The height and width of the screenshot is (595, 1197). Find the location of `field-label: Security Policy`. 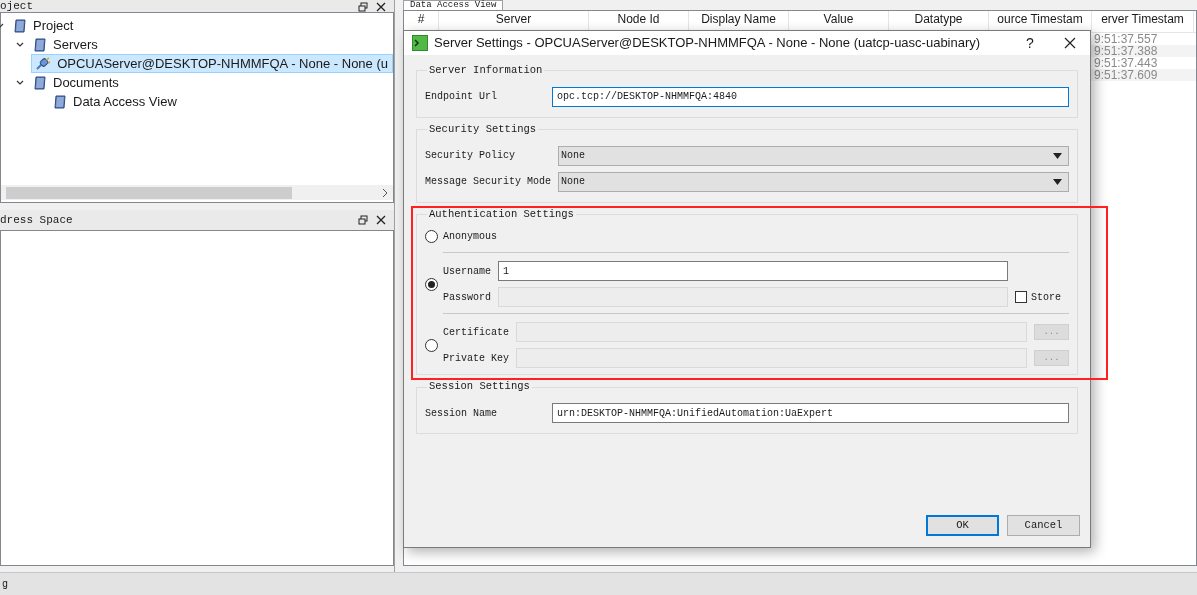

field-label: Security Policy is located at coordinates (470, 156).